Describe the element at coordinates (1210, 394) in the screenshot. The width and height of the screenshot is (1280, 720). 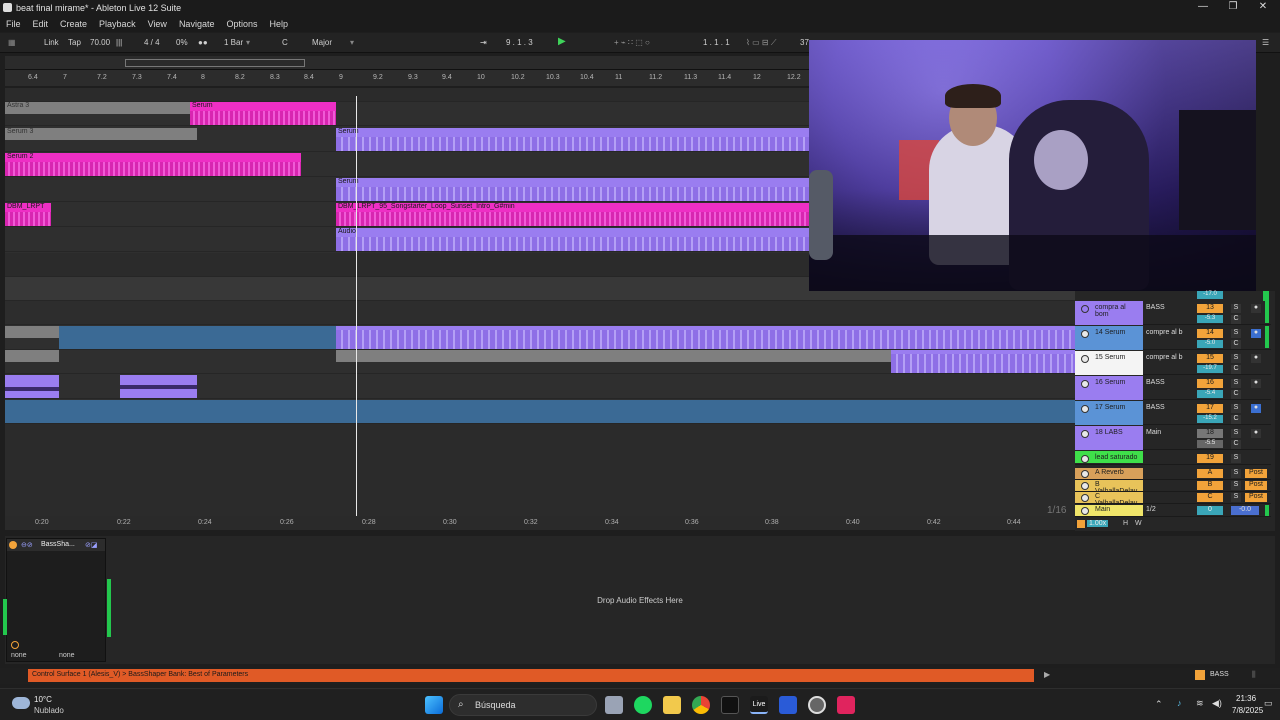
I see `track-volume: -5.4` at that location.